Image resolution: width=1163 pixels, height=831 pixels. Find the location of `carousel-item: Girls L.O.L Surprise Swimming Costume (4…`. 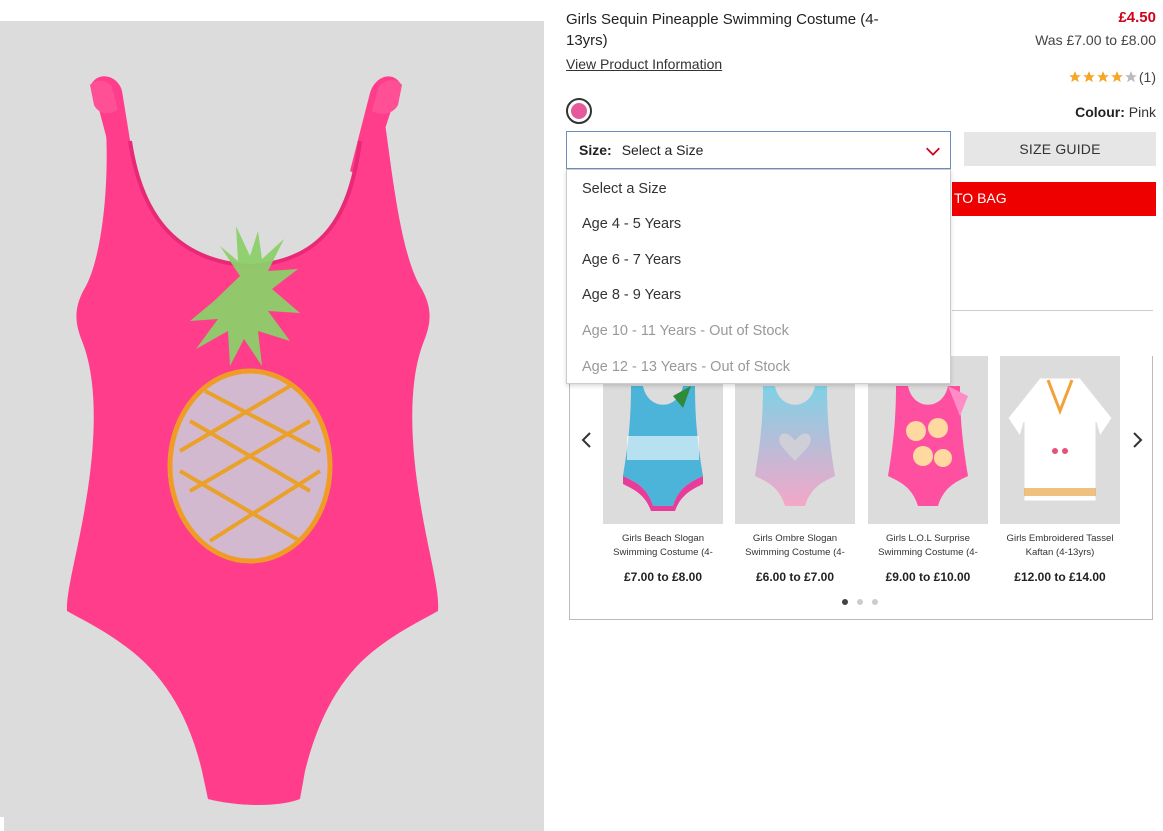

carousel-item: Girls L.O.L Surprise Swimming Costume (4… is located at coordinates (928, 470).